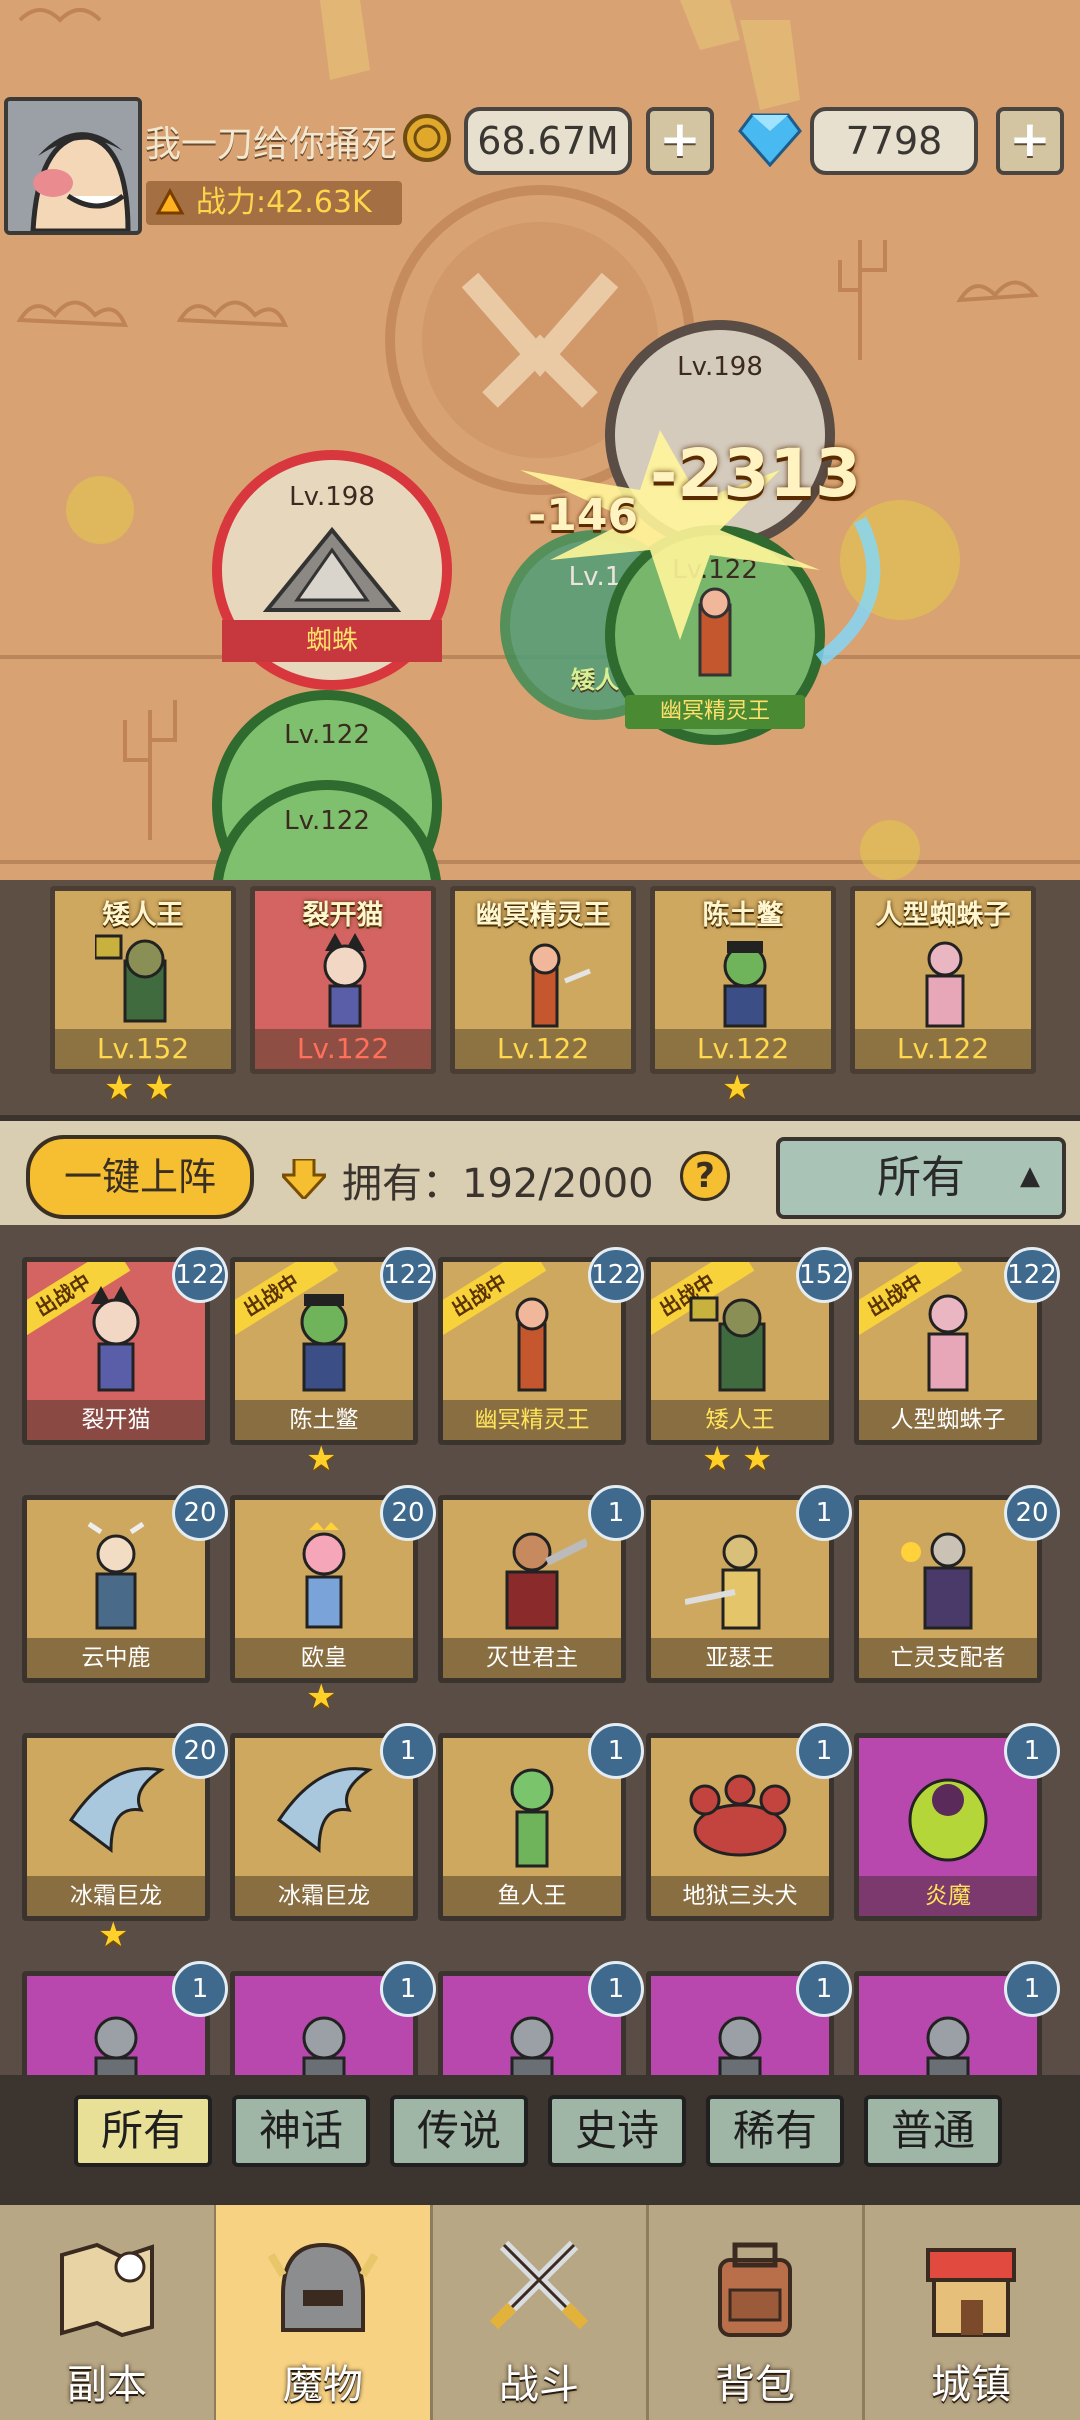  What do you see at coordinates (583, 515) in the screenshot?
I see `damage-number-small: -146` at bounding box center [583, 515].